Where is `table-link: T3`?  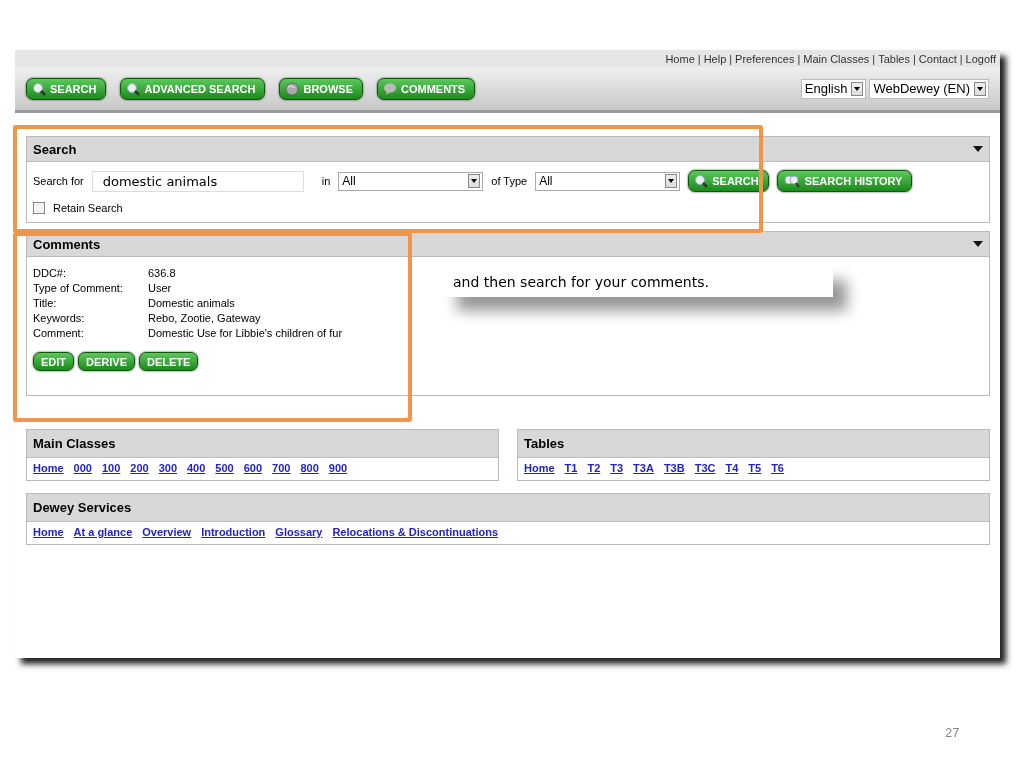
table-link: T3 is located at coordinates (617, 468).